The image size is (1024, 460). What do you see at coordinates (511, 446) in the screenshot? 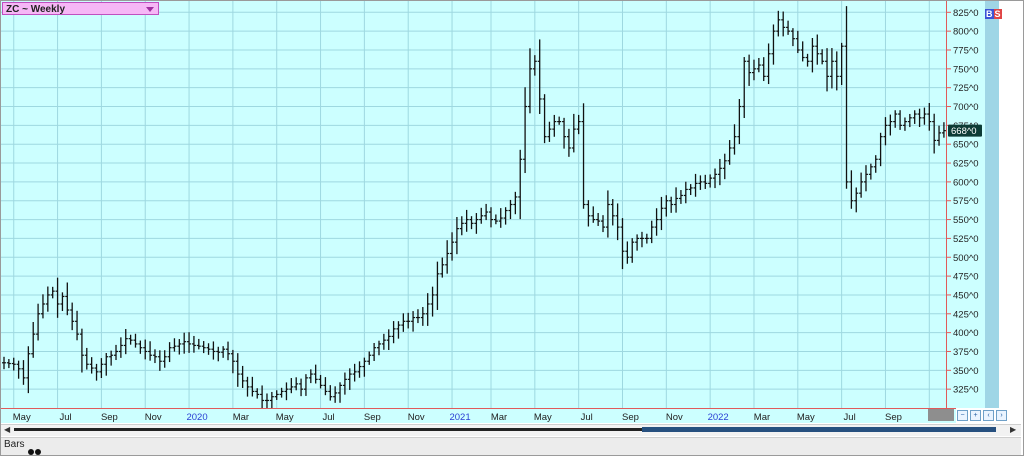
I see `status-bar` at bounding box center [511, 446].